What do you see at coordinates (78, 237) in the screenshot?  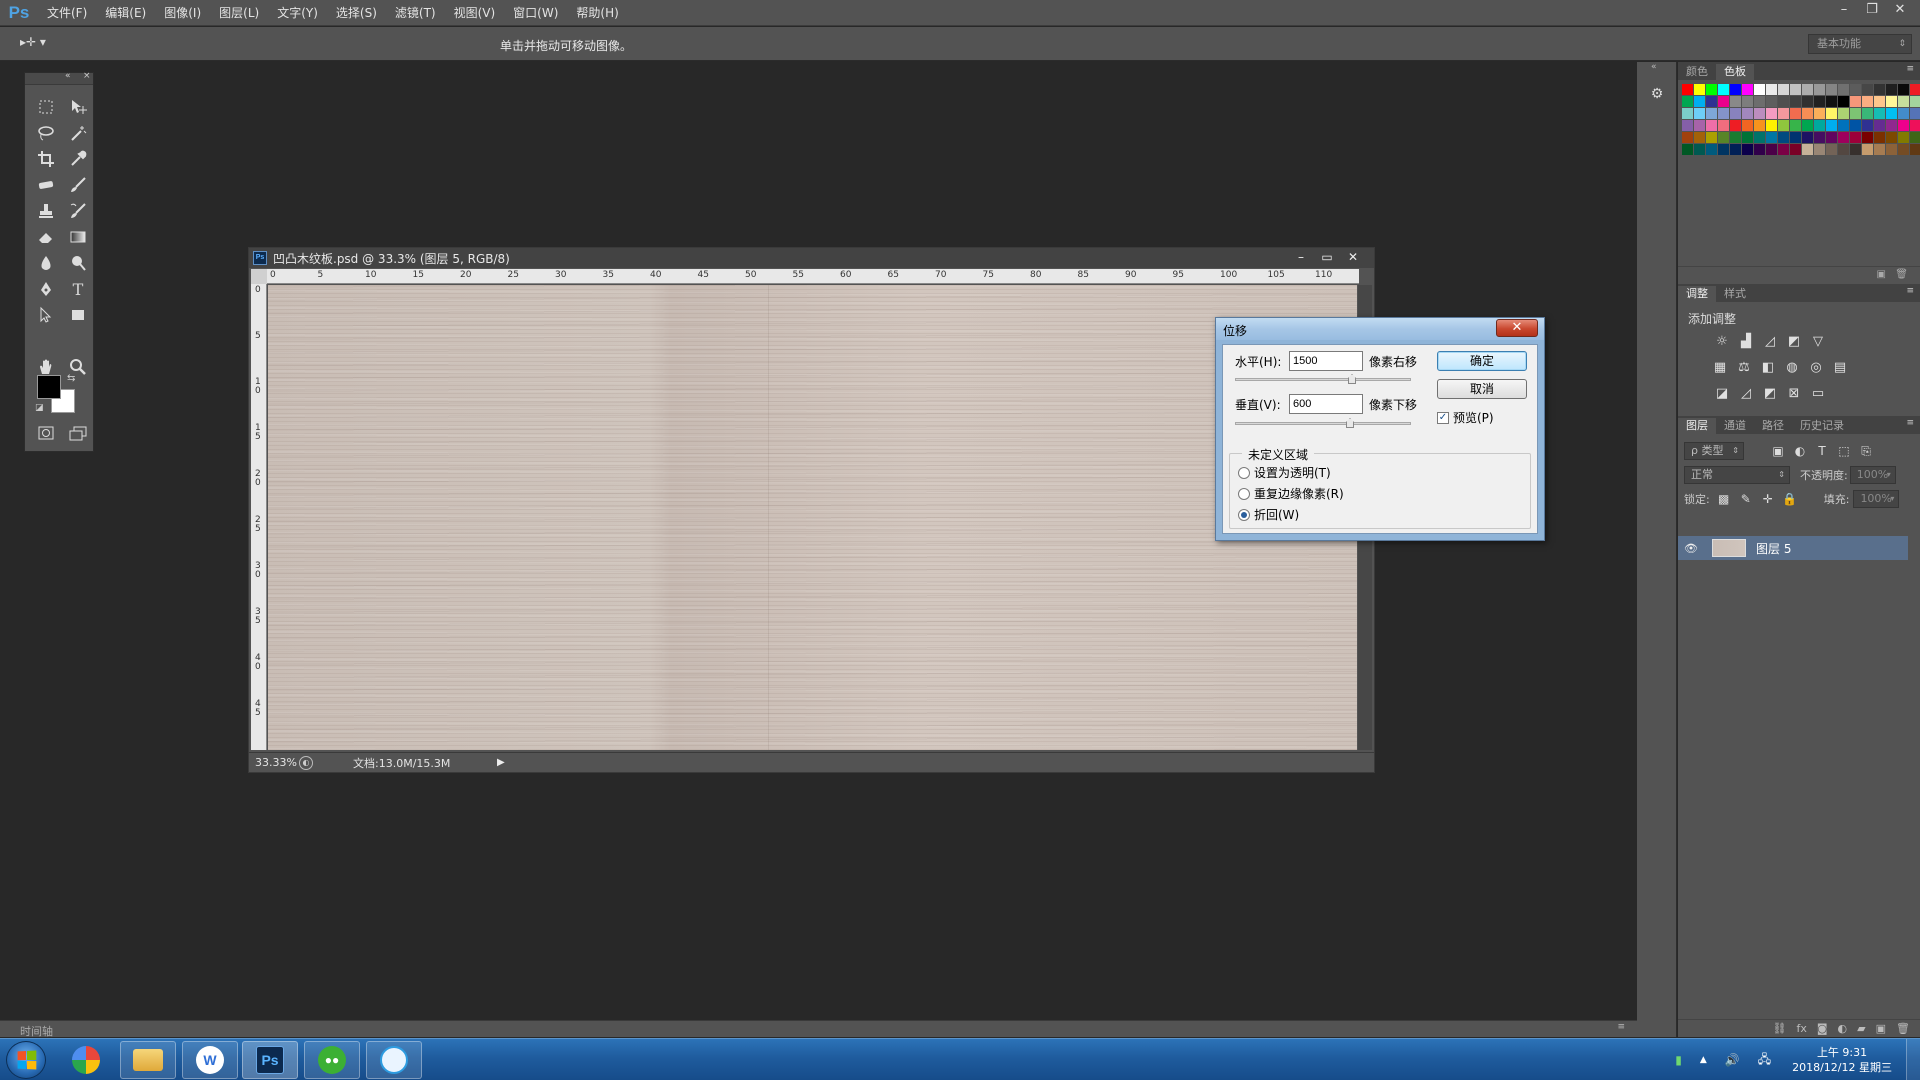 I see `gradient-tool` at bounding box center [78, 237].